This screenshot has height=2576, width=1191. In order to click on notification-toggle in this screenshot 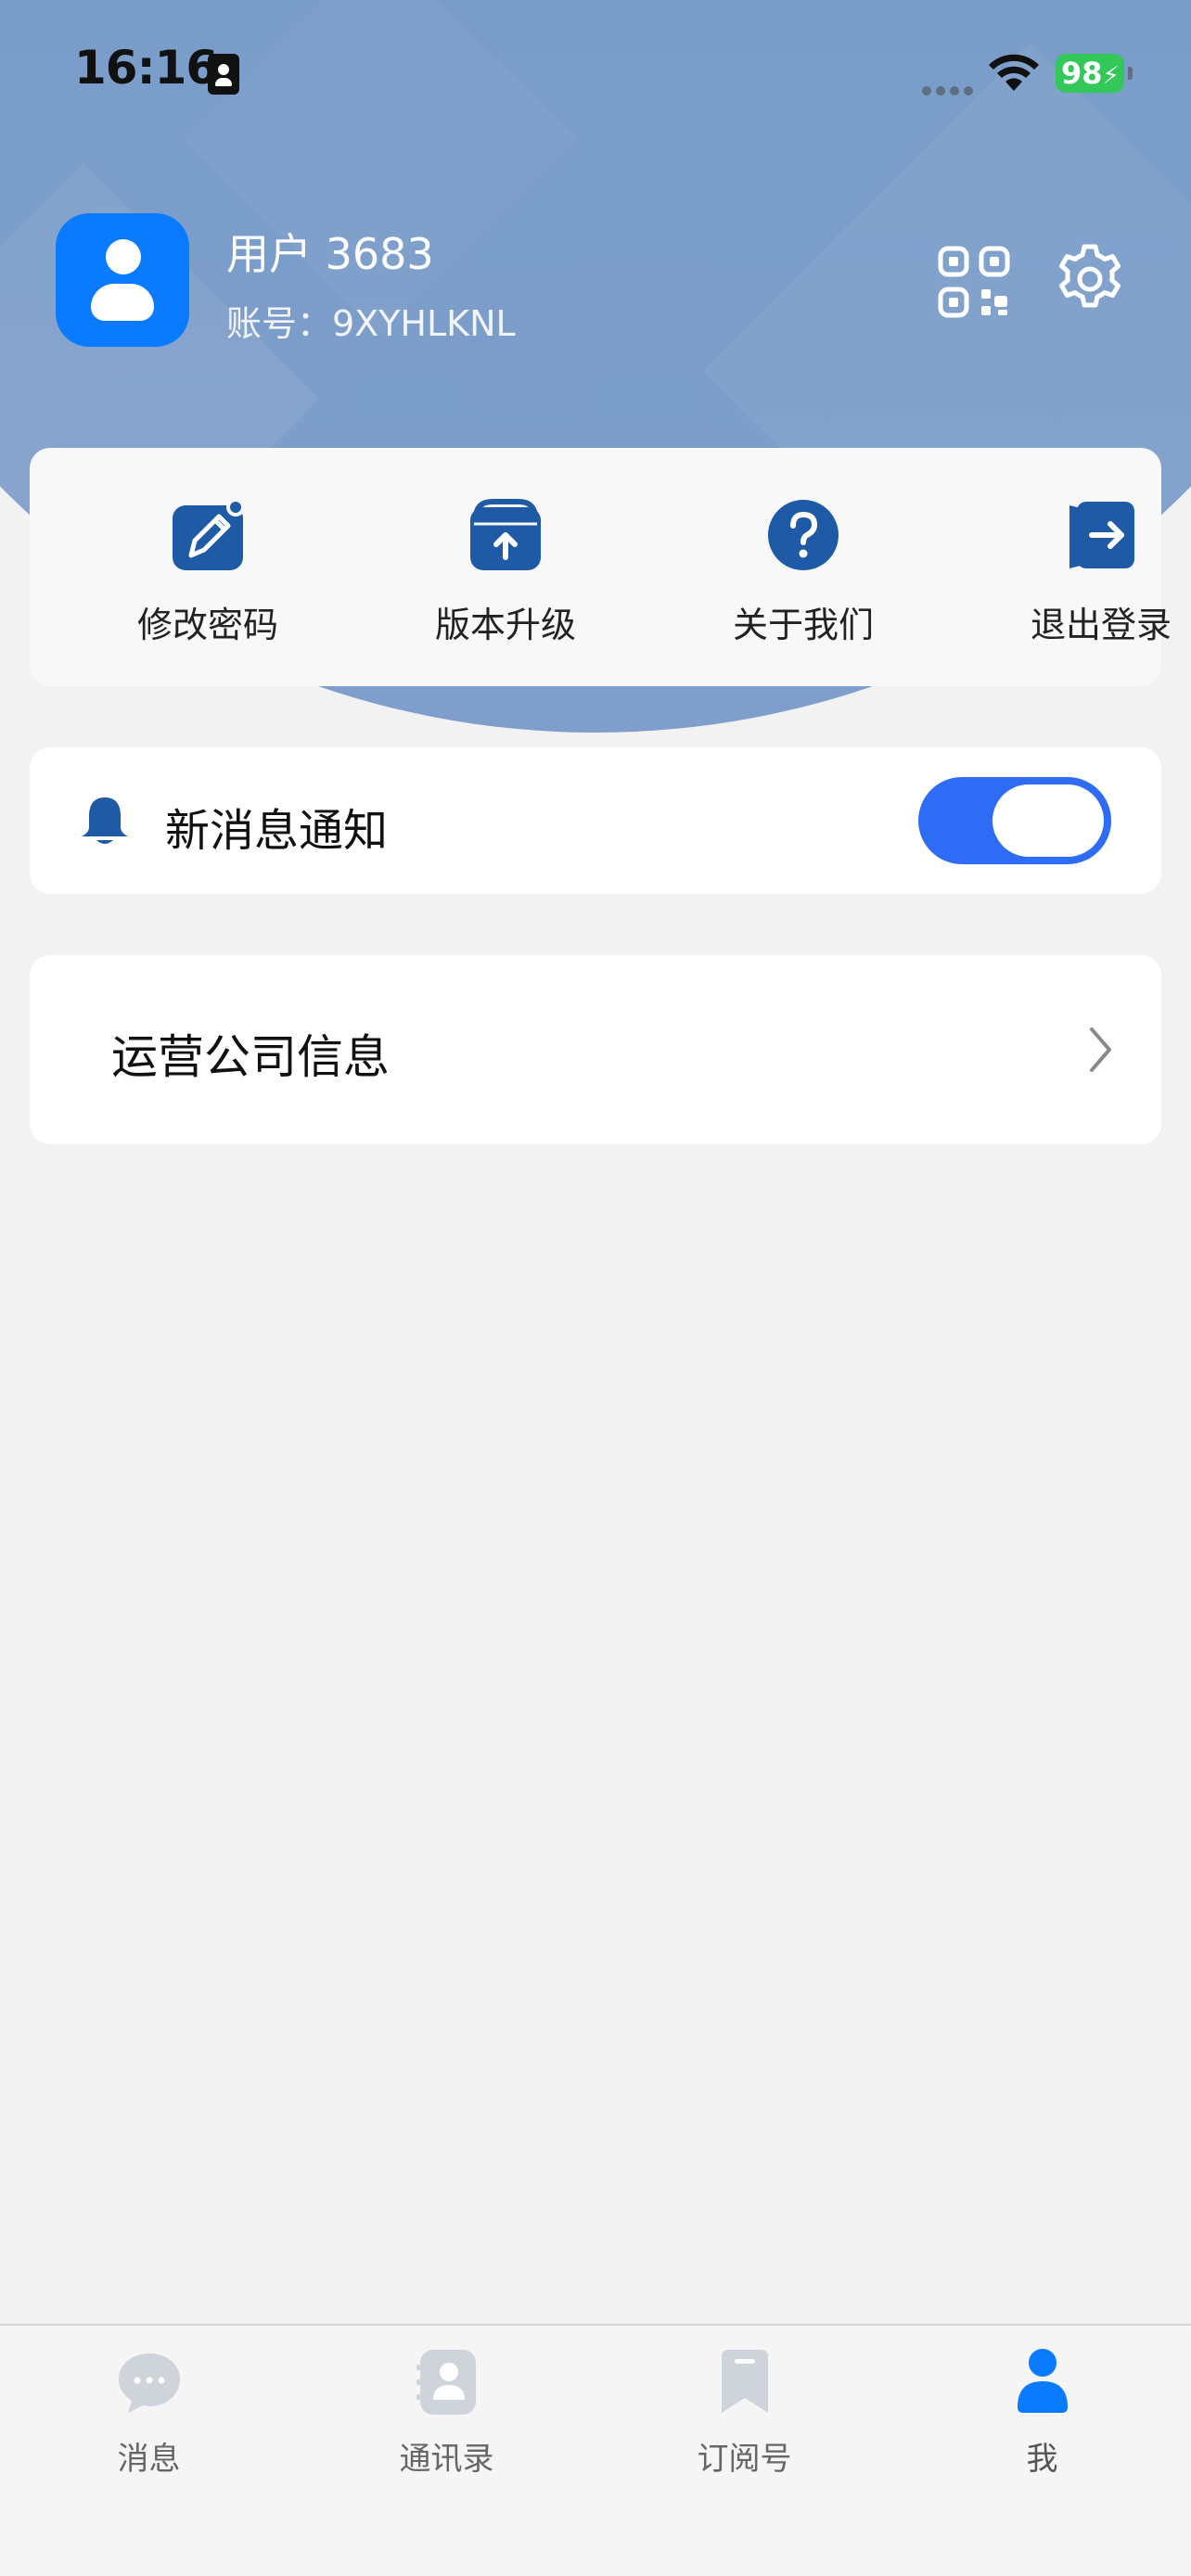, I will do `click(1014, 820)`.